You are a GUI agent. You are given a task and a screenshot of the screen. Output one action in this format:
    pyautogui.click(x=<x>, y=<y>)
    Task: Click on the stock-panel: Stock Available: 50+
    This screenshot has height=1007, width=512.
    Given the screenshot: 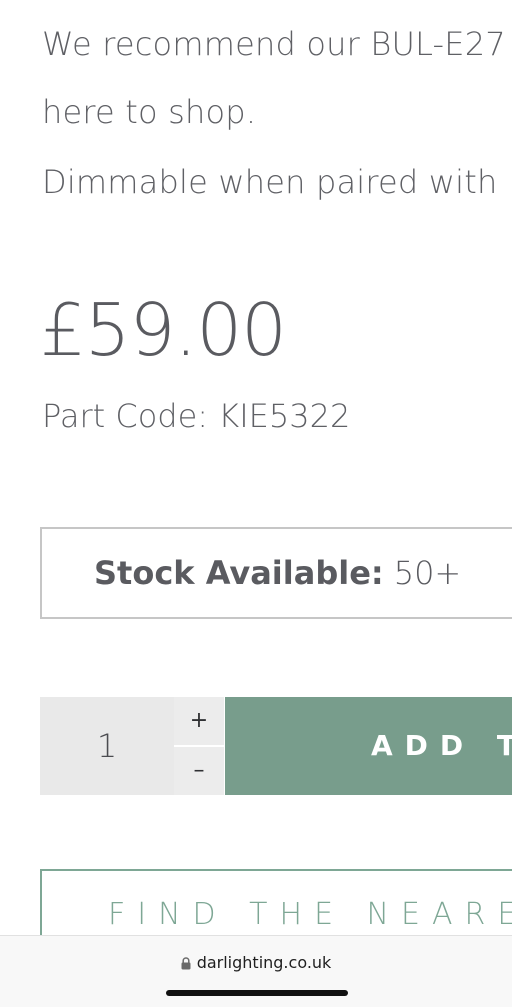 What is the action you would take?
    pyautogui.click(x=276, y=573)
    